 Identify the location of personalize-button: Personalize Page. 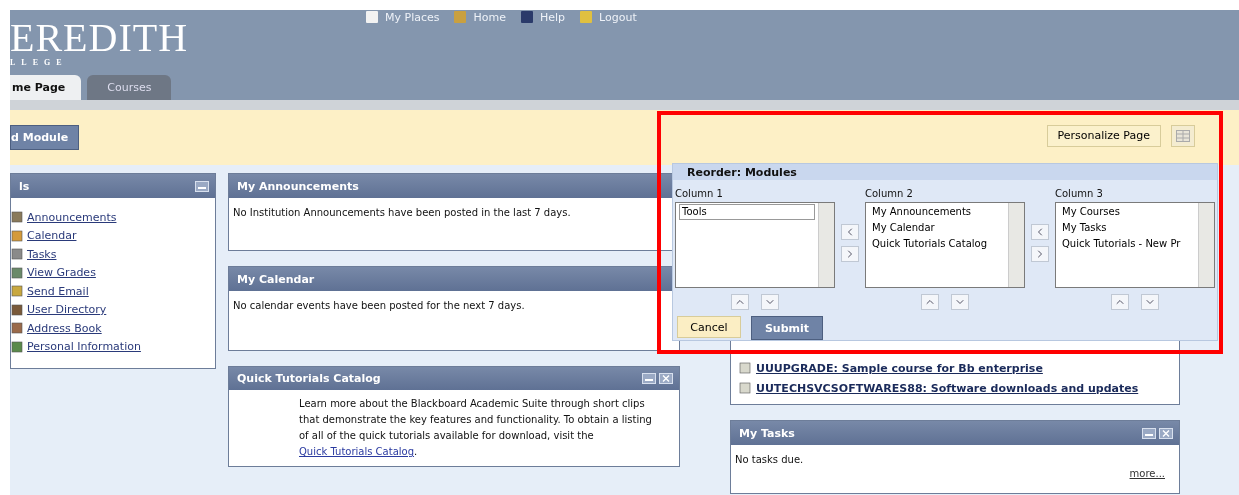
(1103, 135).